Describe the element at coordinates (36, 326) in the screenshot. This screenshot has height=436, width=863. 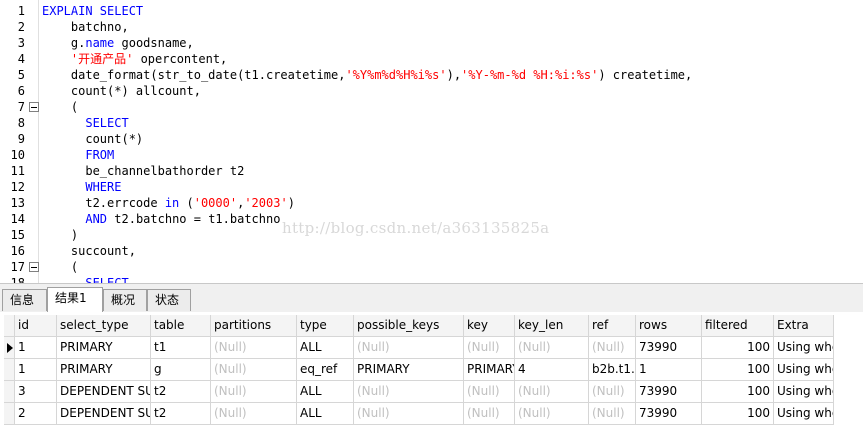
I see `column-header-id: id` at that location.